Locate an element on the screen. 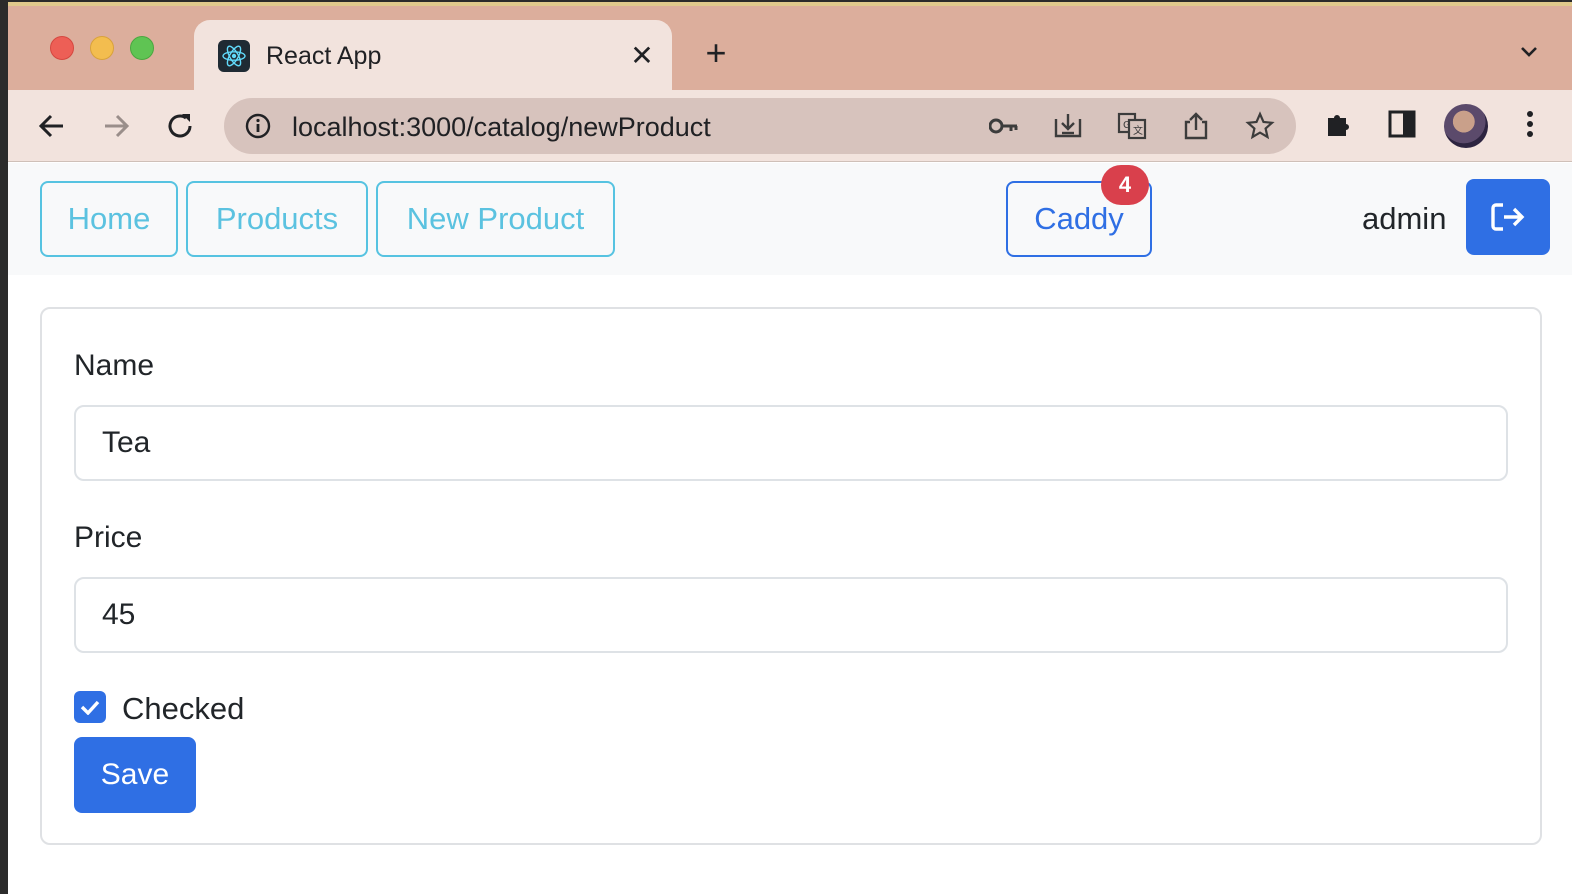  more-vertical-icon is located at coordinates (1530, 124).